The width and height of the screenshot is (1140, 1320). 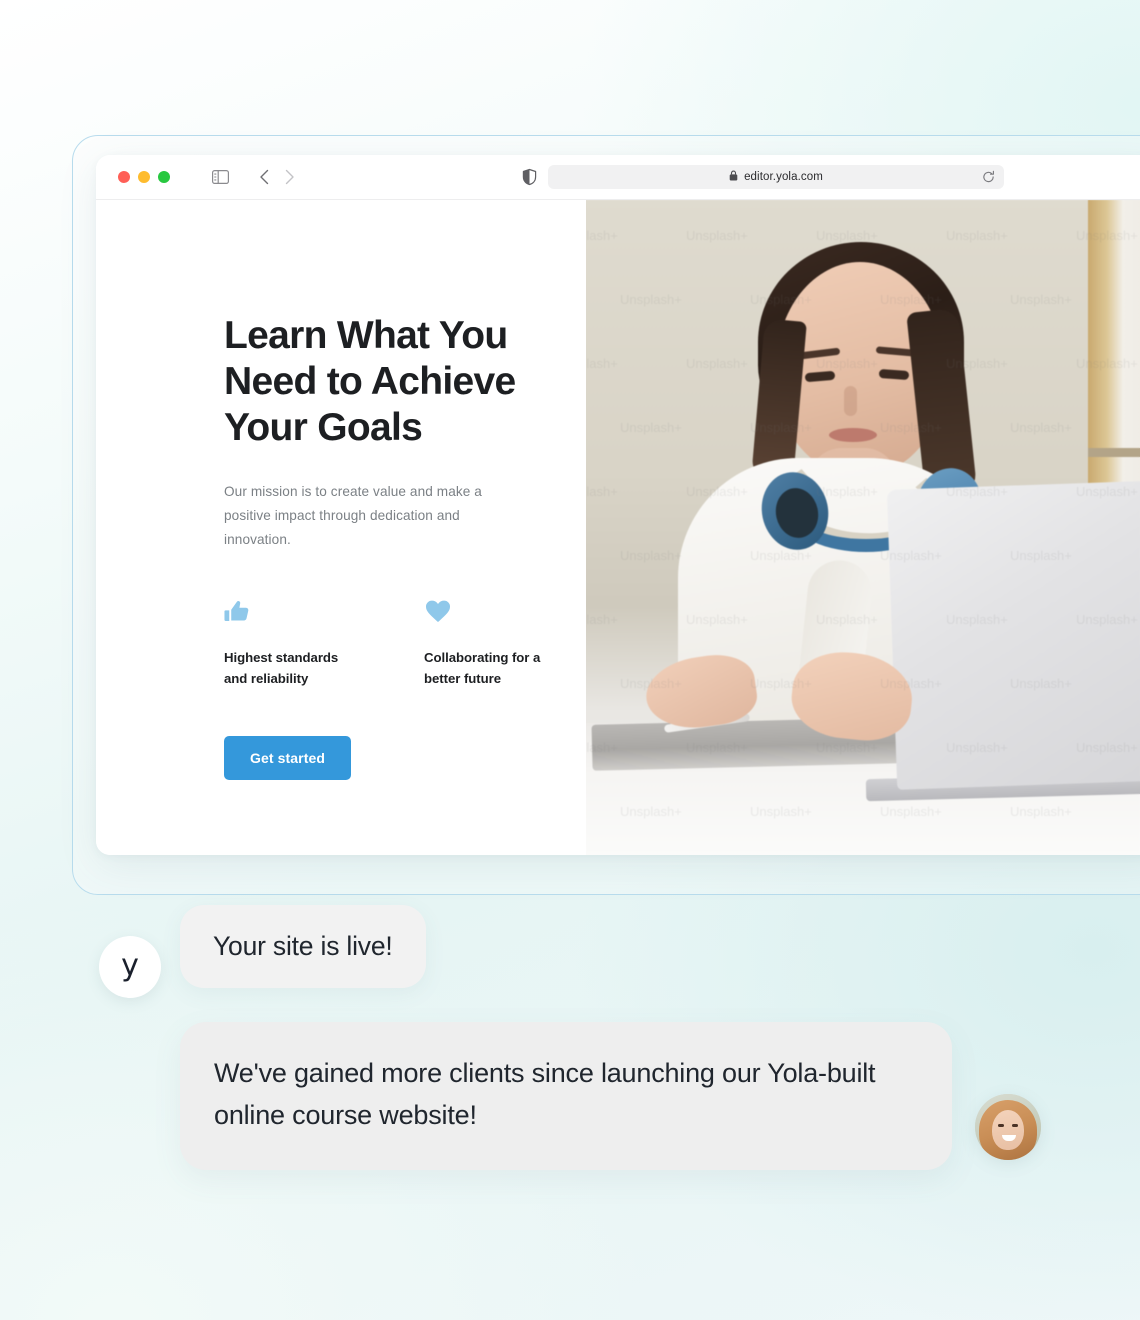 I want to click on feature-label: Collaborating for a better future, so click(x=482, y=668).